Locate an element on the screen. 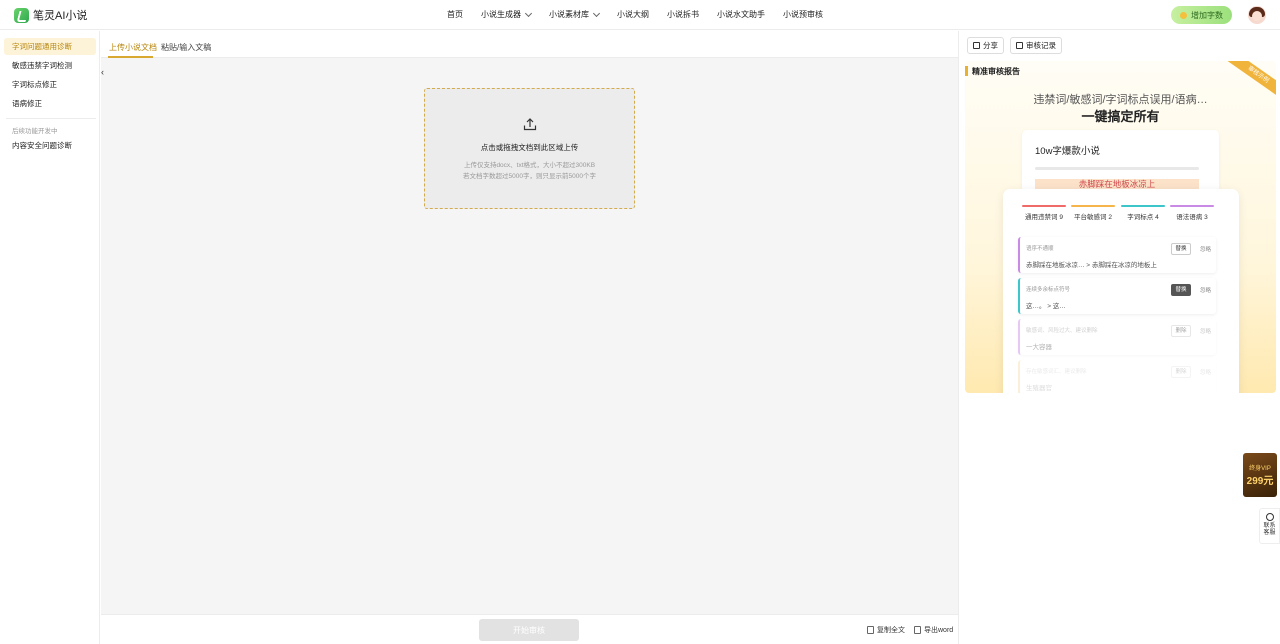 This screenshot has width=1280, height=644. contact-support-button: 联系客服 is located at coordinates (1269, 526).